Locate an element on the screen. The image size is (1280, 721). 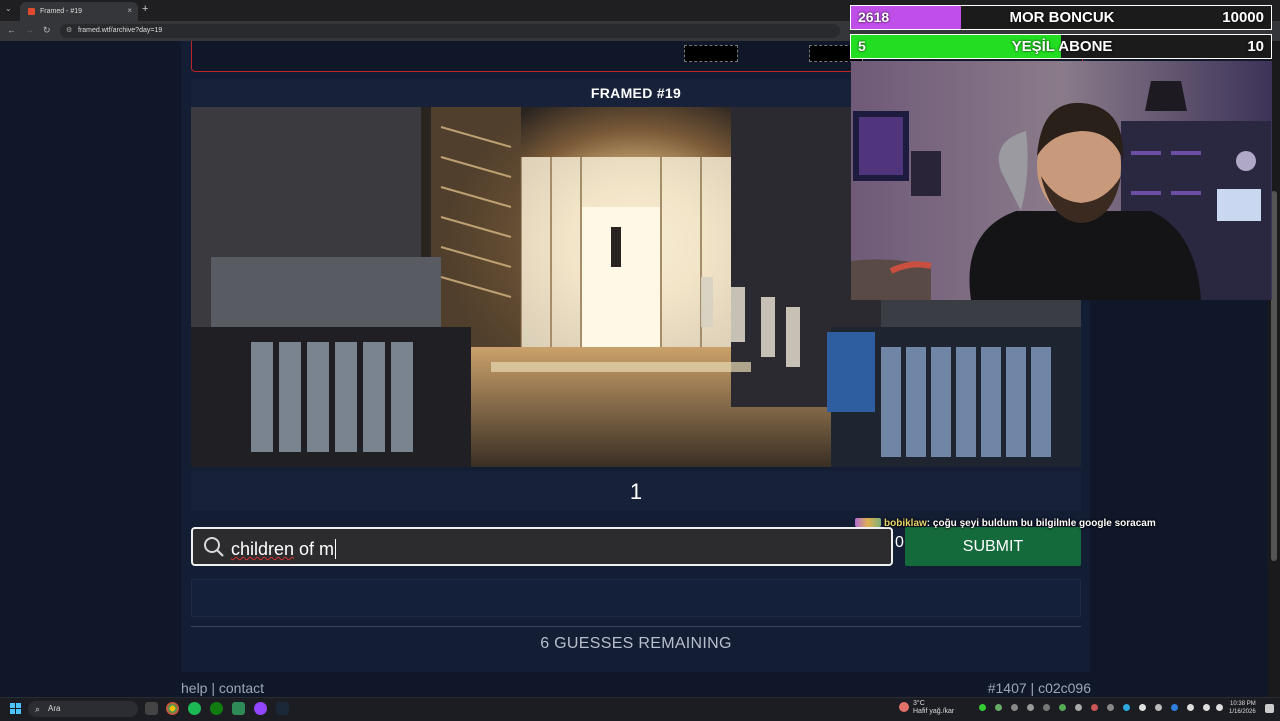
weather-temp: 3°C is located at coordinates (919, 703).